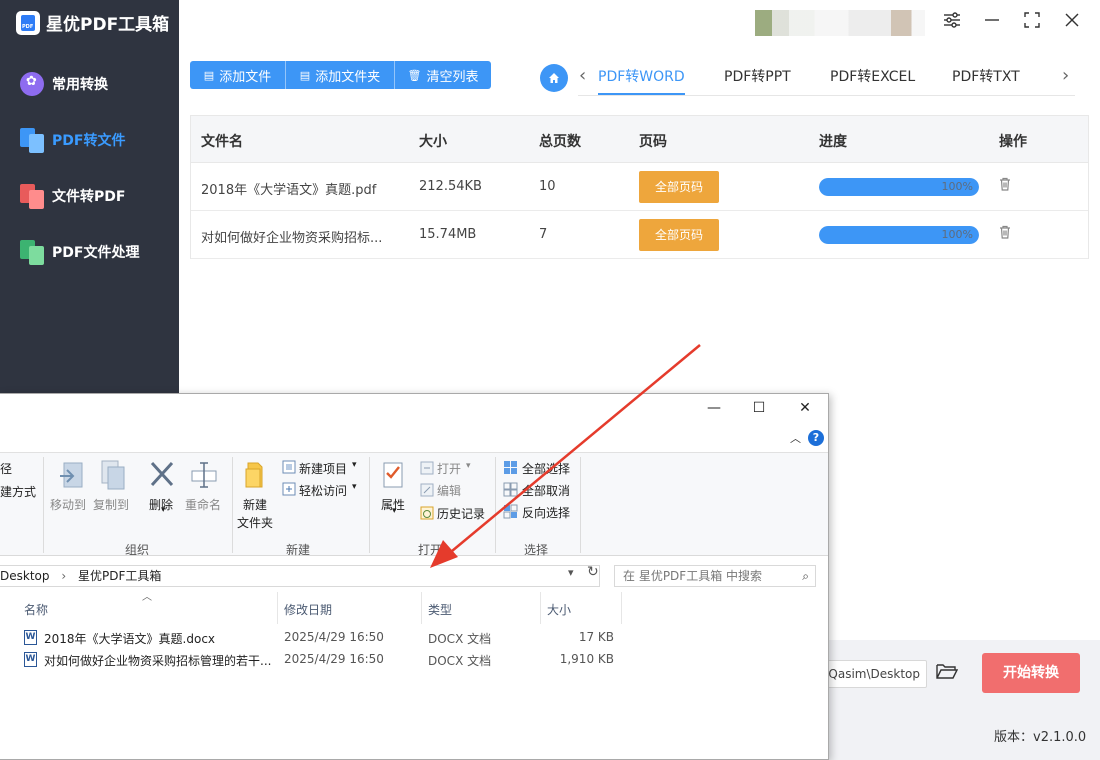  I want to click on file-size: 15.74MB, so click(448, 234).